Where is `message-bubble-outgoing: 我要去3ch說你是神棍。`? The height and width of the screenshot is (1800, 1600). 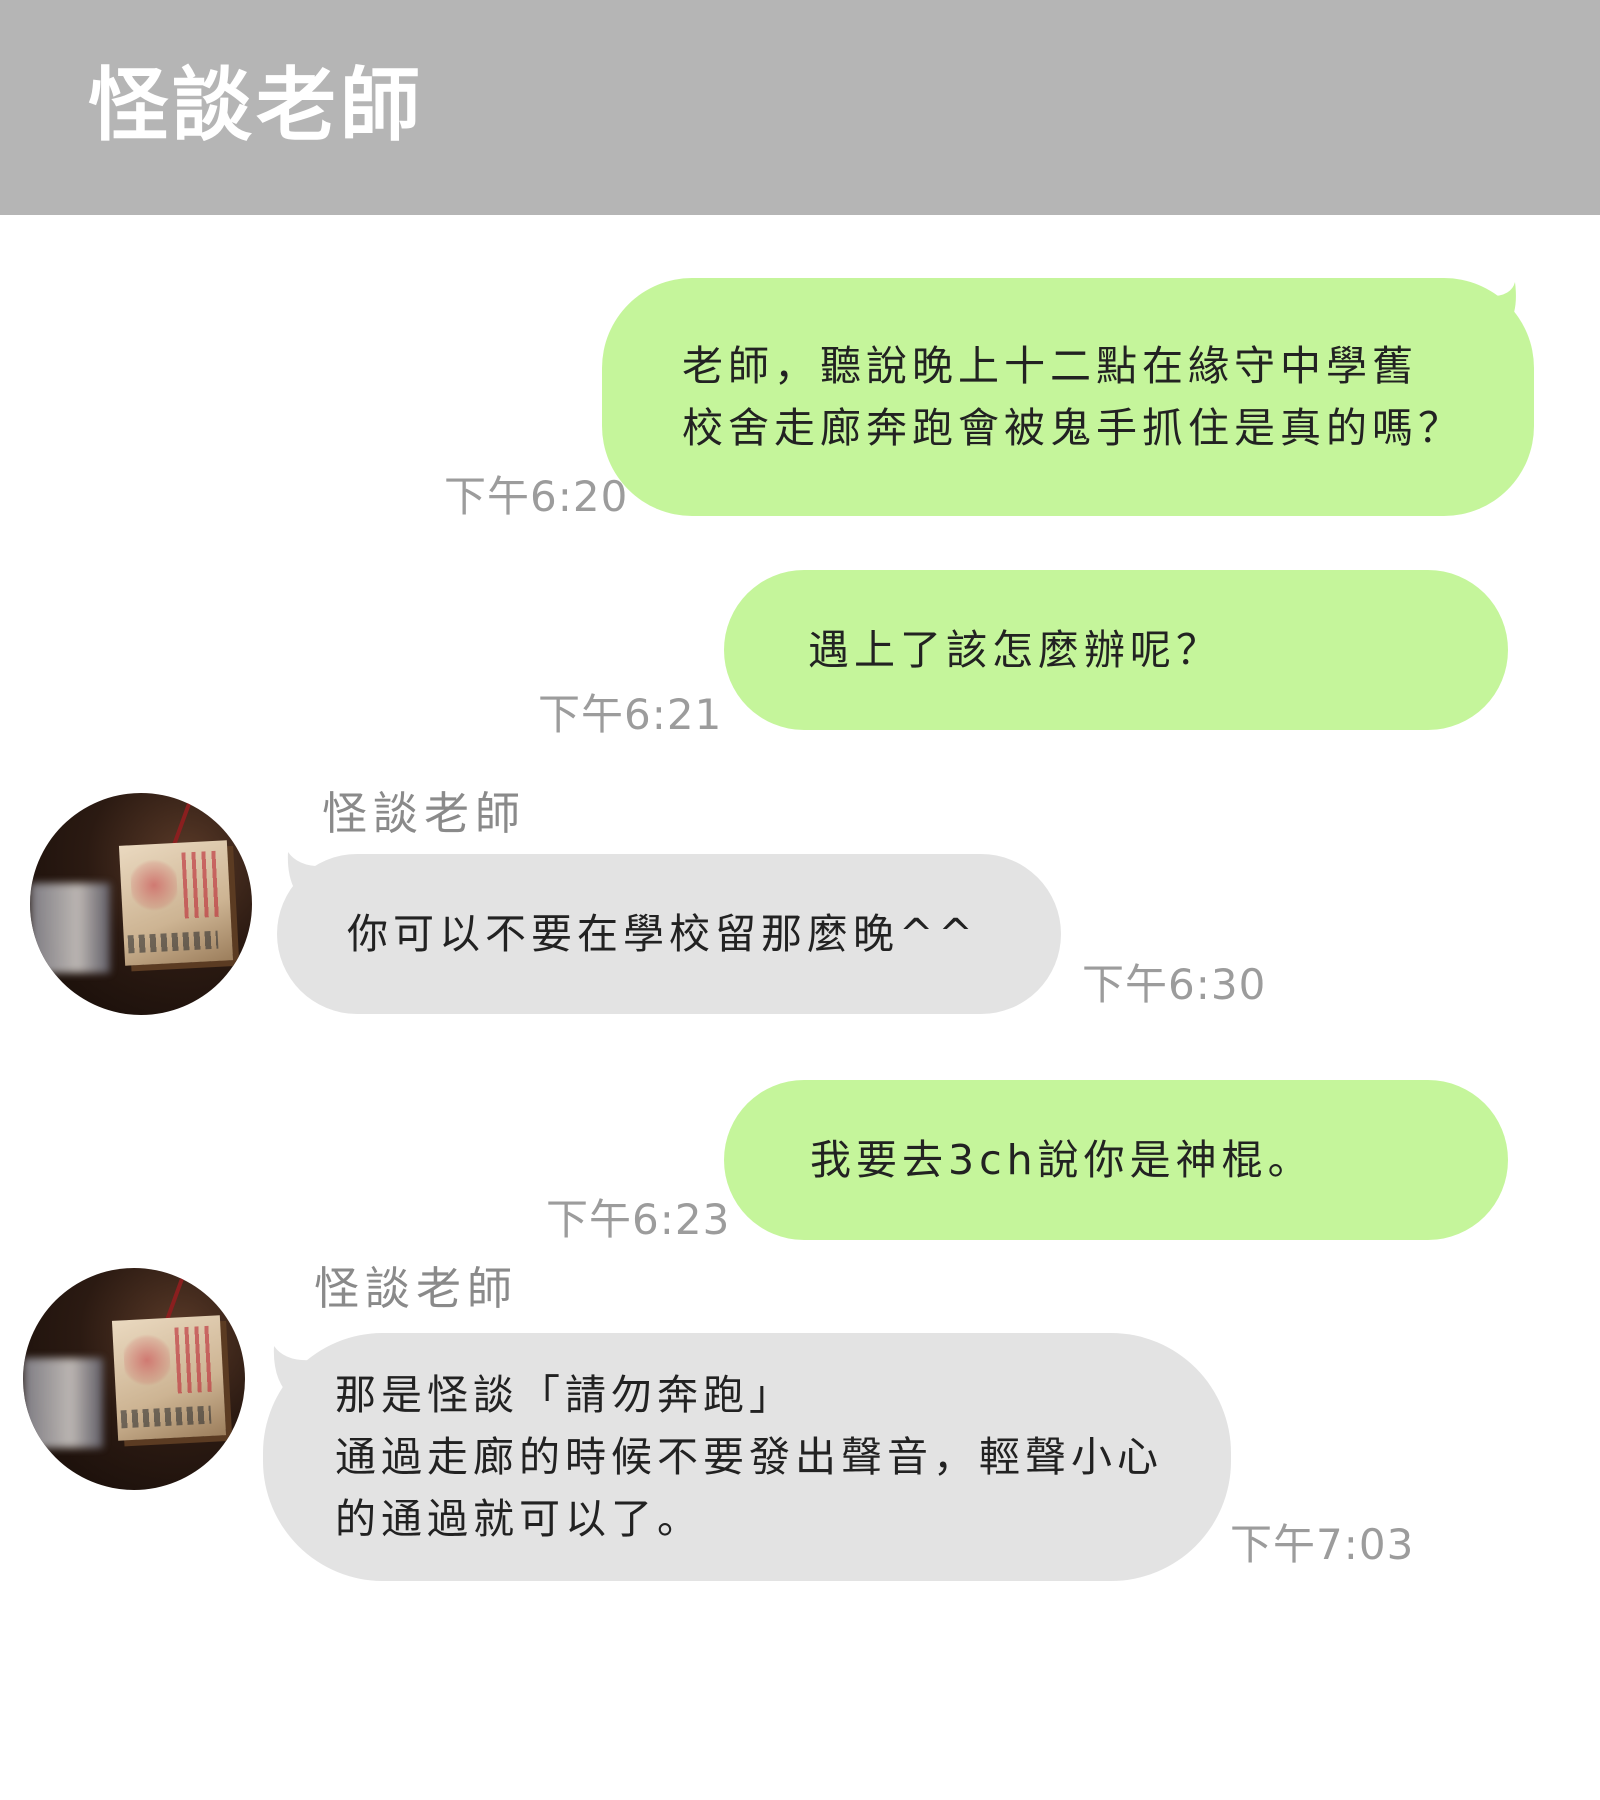
message-bubble-outgoing: 我要去3ch說你是神棍。 is located at coordinates (1116, 1160).